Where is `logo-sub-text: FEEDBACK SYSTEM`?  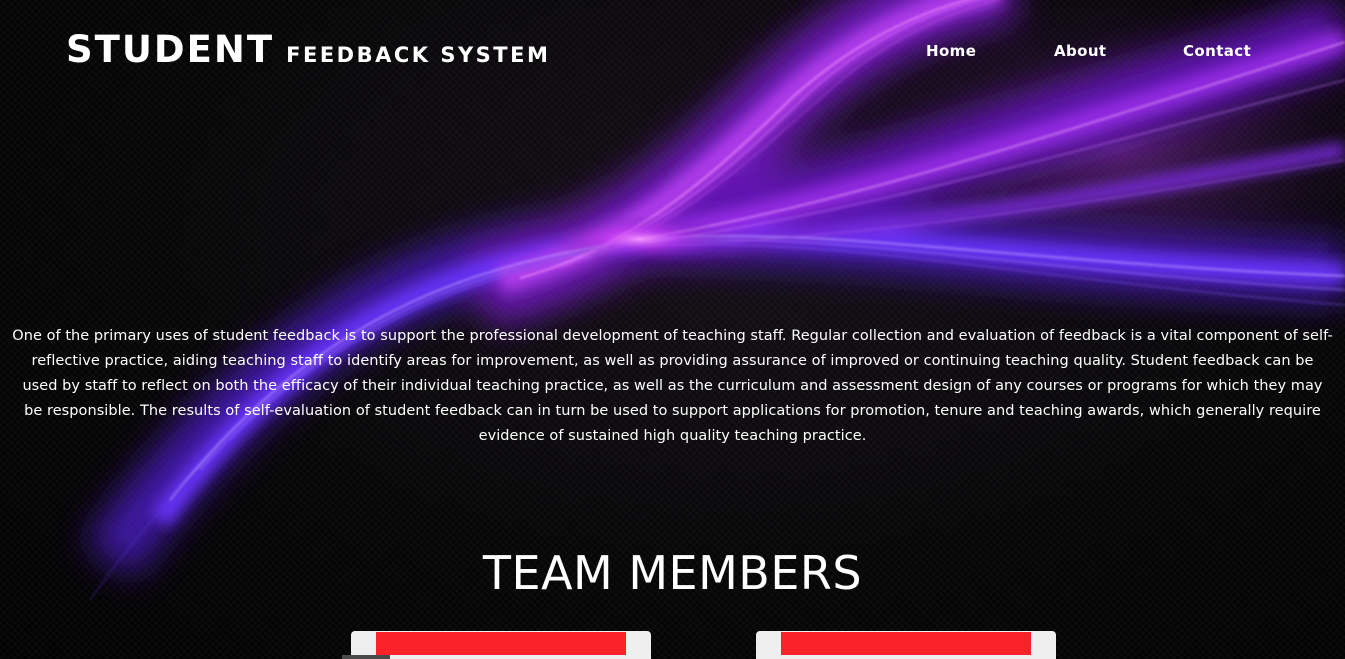 logo-sub-text: FEEDBACK SYSTEM is located at coordinates (418, 55).